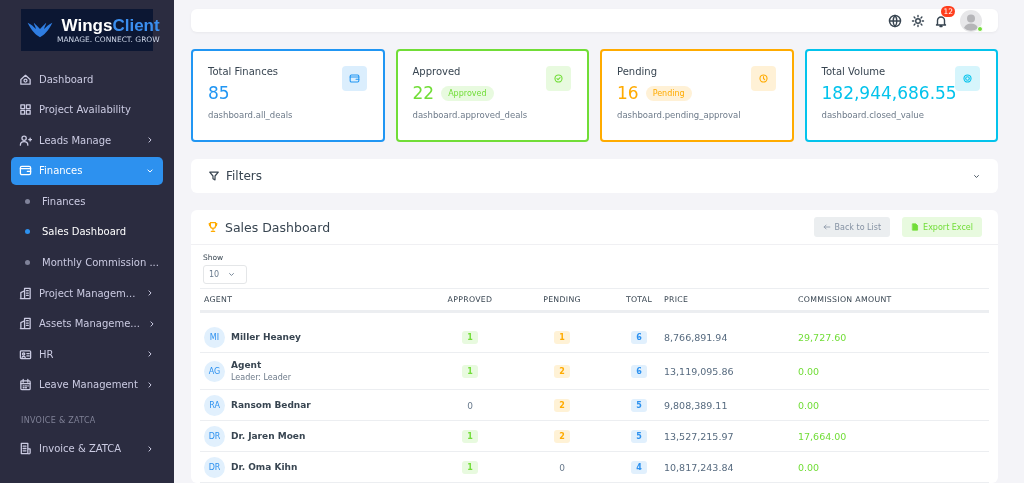  What do you see at coordinates (470, 115) in the screenshot?
I see `stat-caption: dashboard.approved_deals` at bounding box center [470, 115].